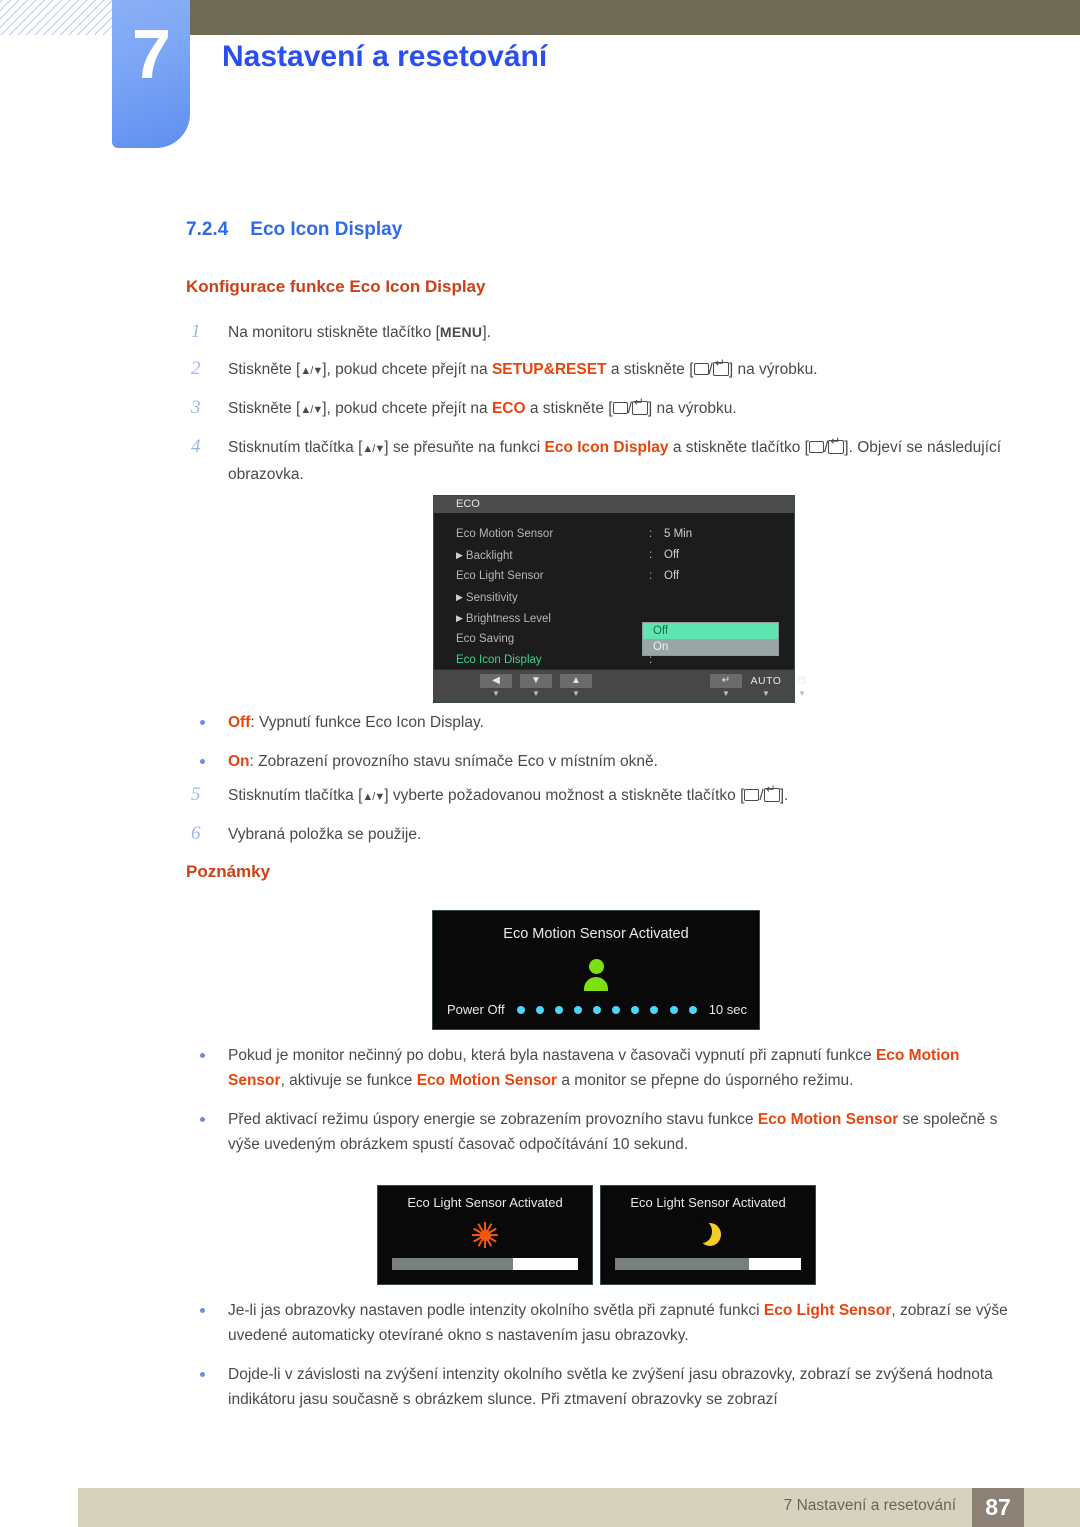  I want to click on osd-footer-button: ▼ ▼, so click(536, 686).